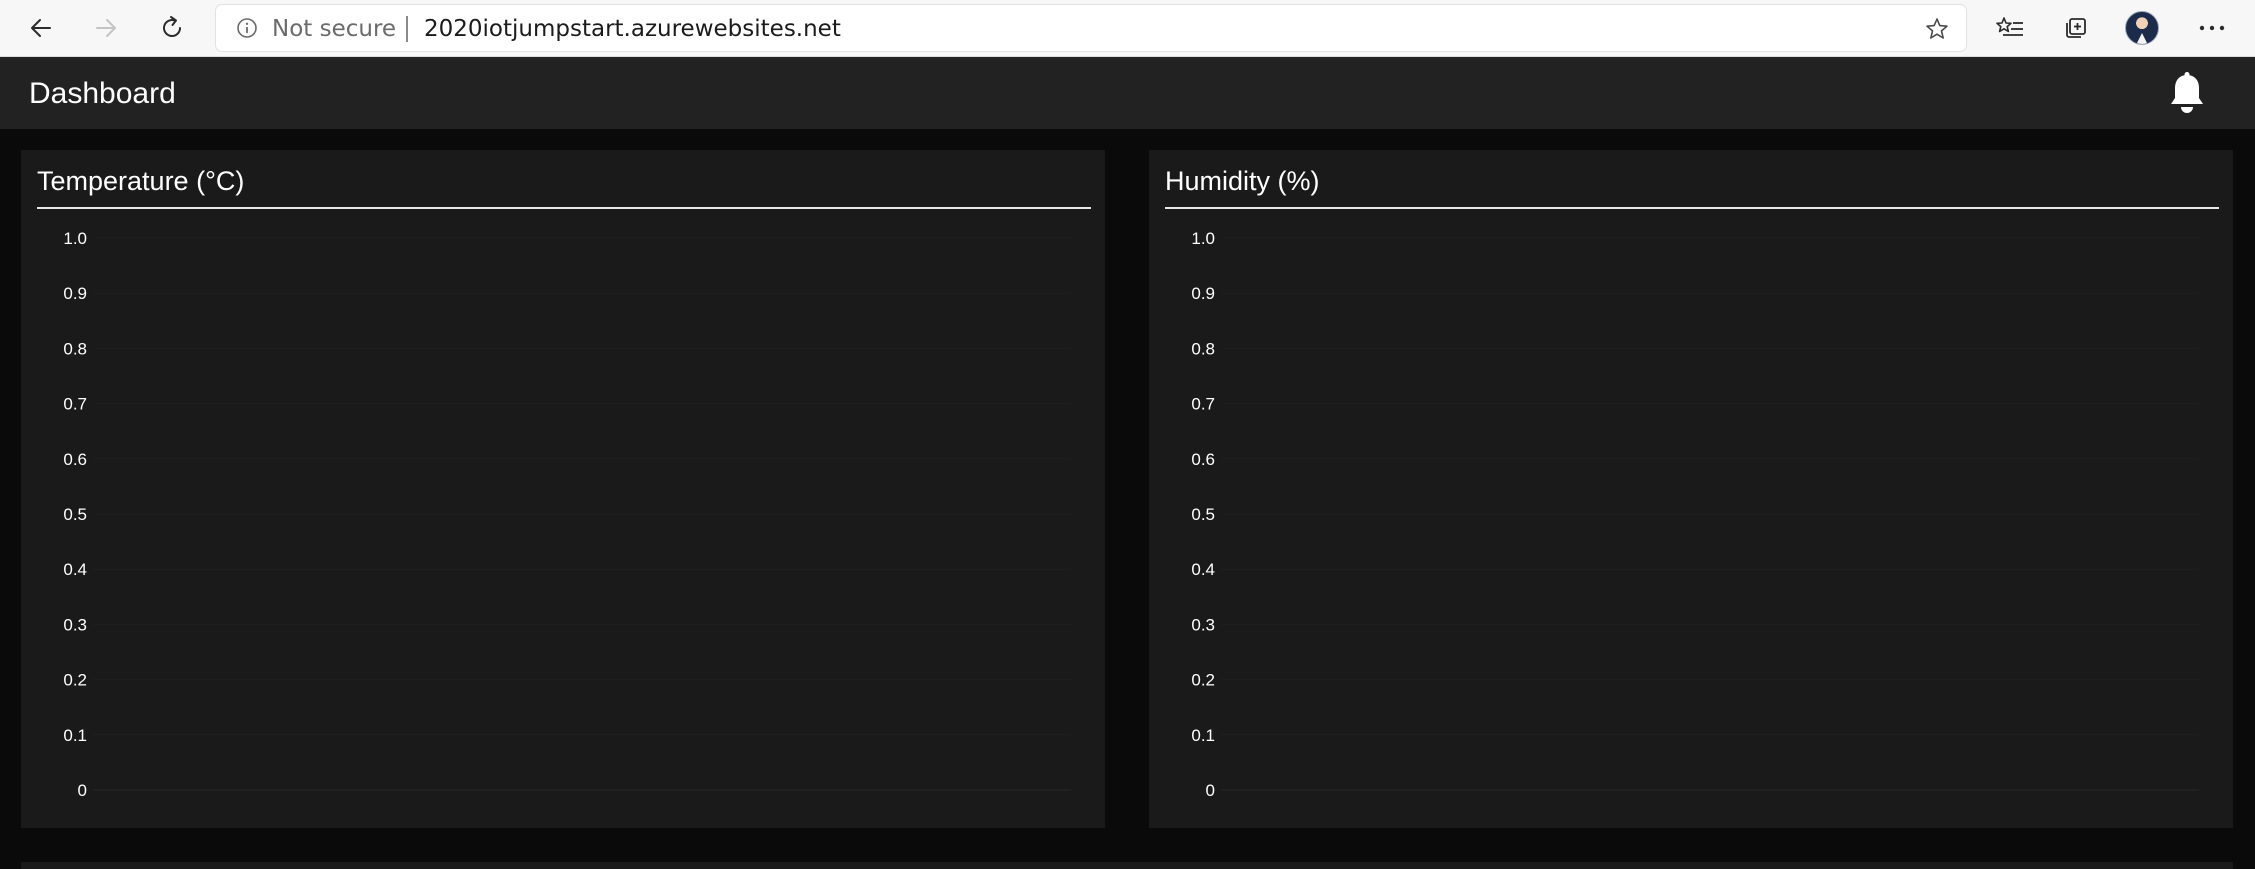 This screenshot has width=2255, height=869. What do you see at coordinates (1127, 865) in the screenshot?
I see `next-panel-edge` at bounding box center [1127, 865].